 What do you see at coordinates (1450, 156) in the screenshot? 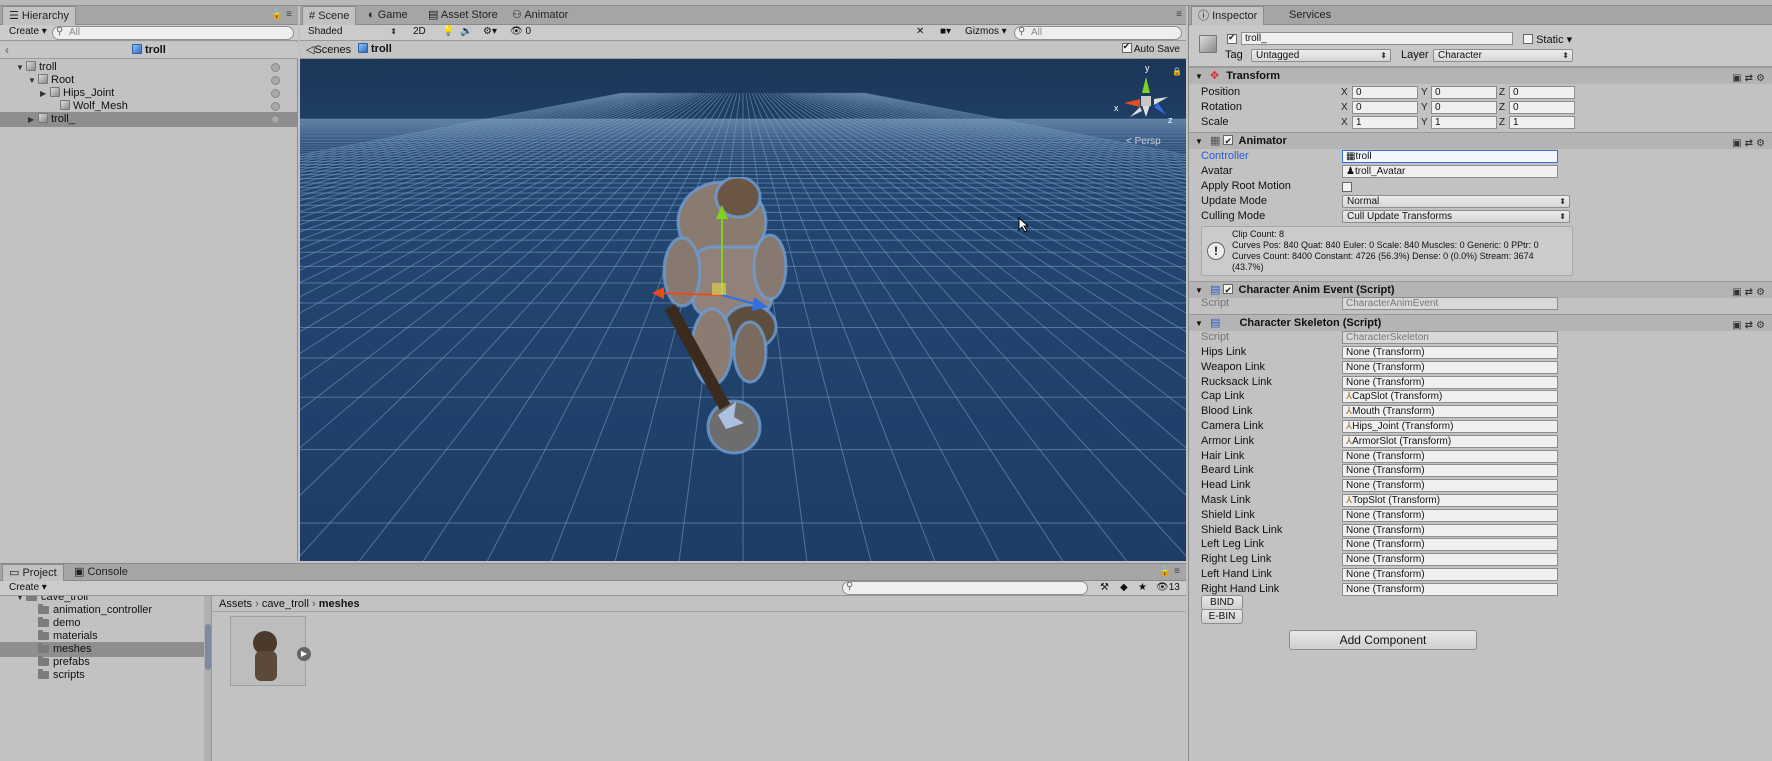
I see `controller-field: ▦troll` at bounding box center [1450, 156].